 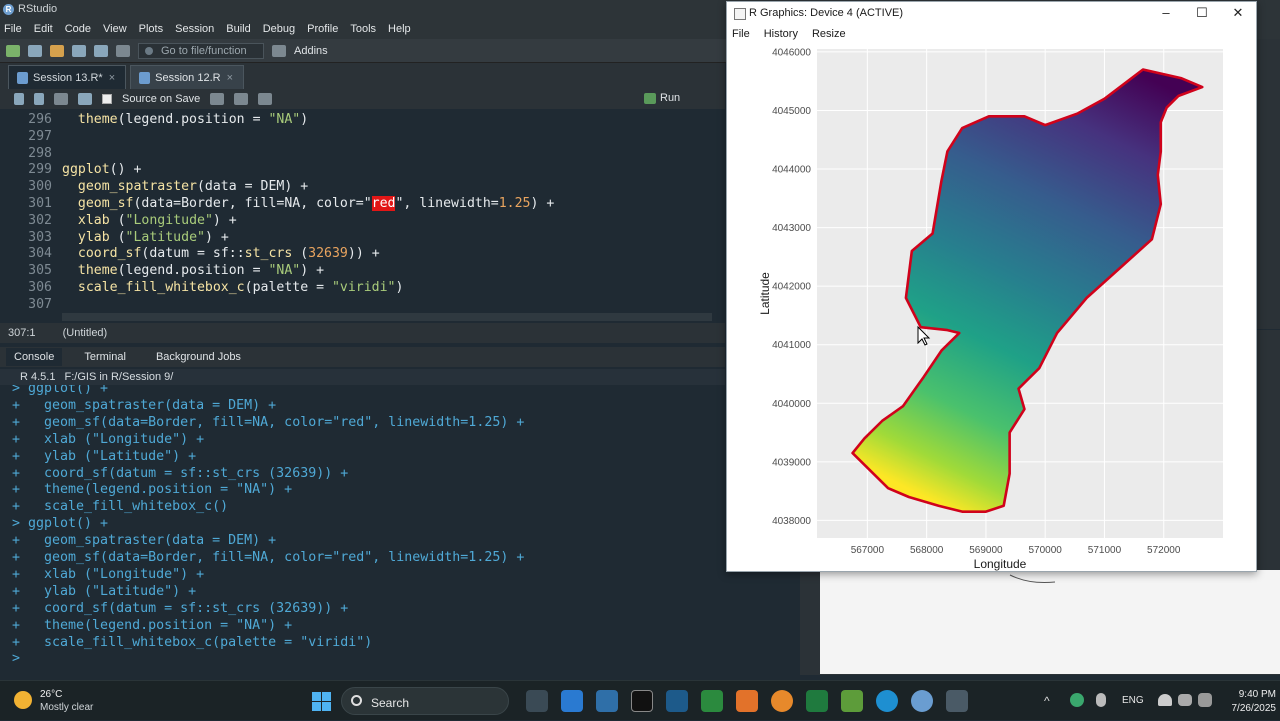 I want to click on goto-file-input: Go to file/function, so click(x=201, y=50).